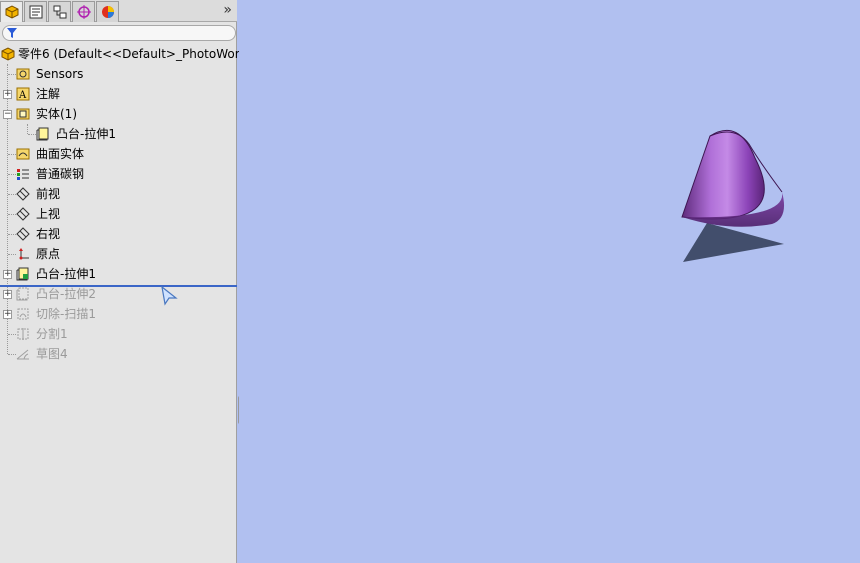 The image size is (860, 563). What do you see at coordinates (23, 314) in the screenshot?
I see `cut-sweep-icon` at bounding box center [23, 314].